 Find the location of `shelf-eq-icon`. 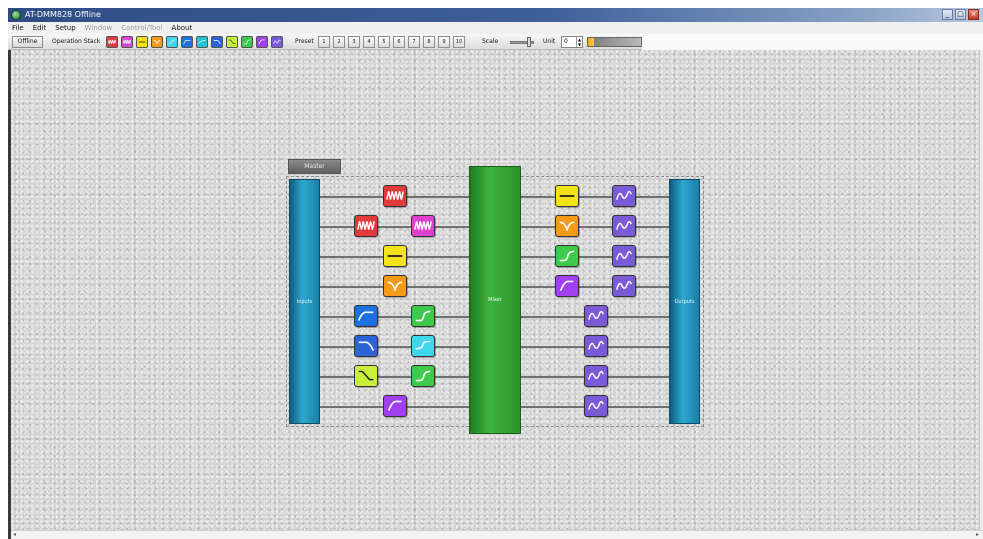

shelf-eq-icon is located at coordinates (423, 345).